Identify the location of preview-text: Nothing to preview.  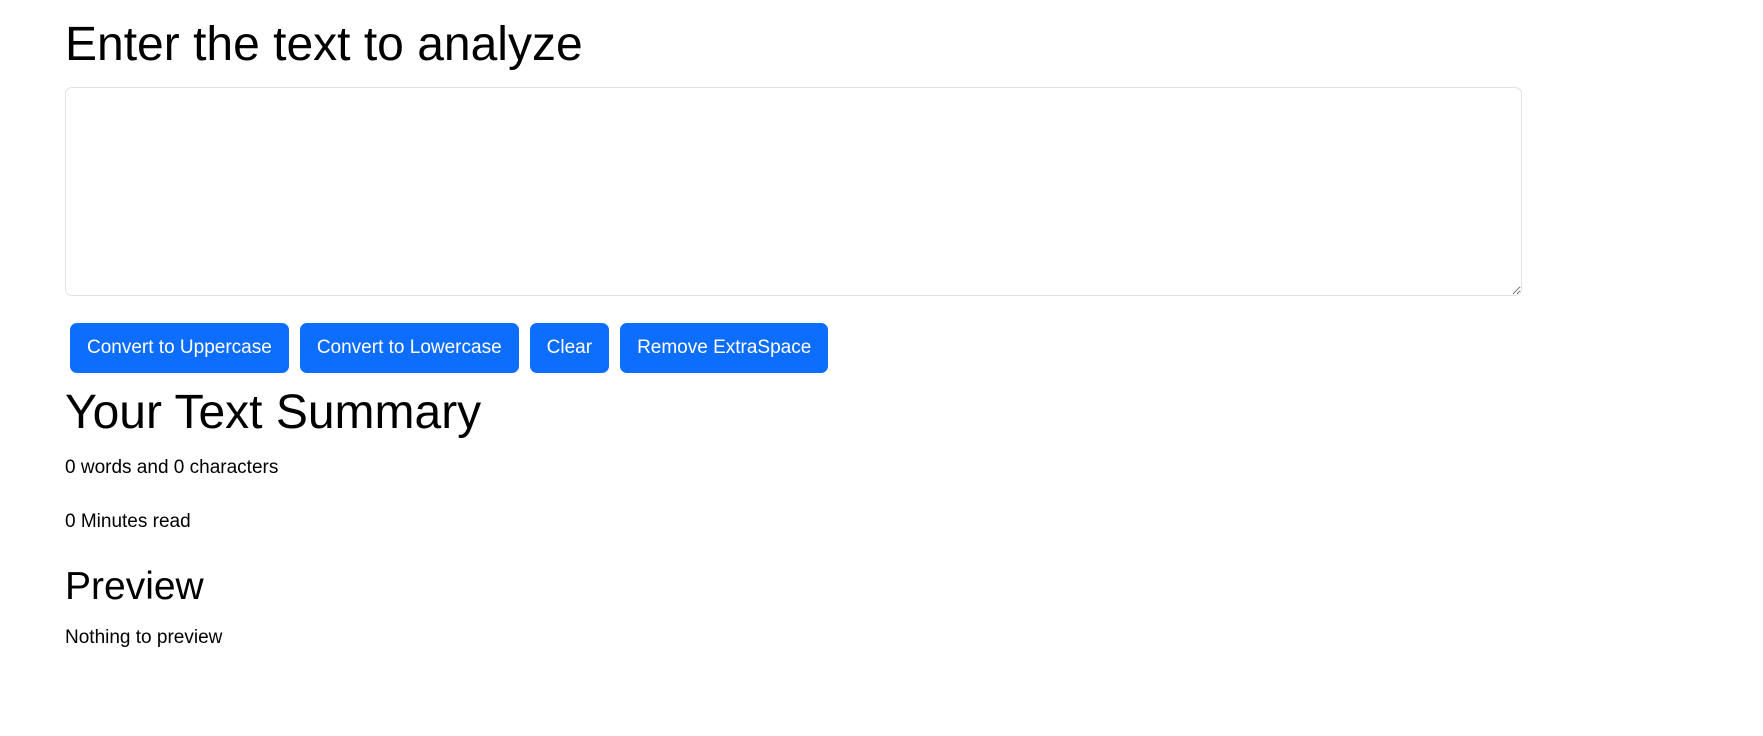
(144, 637).